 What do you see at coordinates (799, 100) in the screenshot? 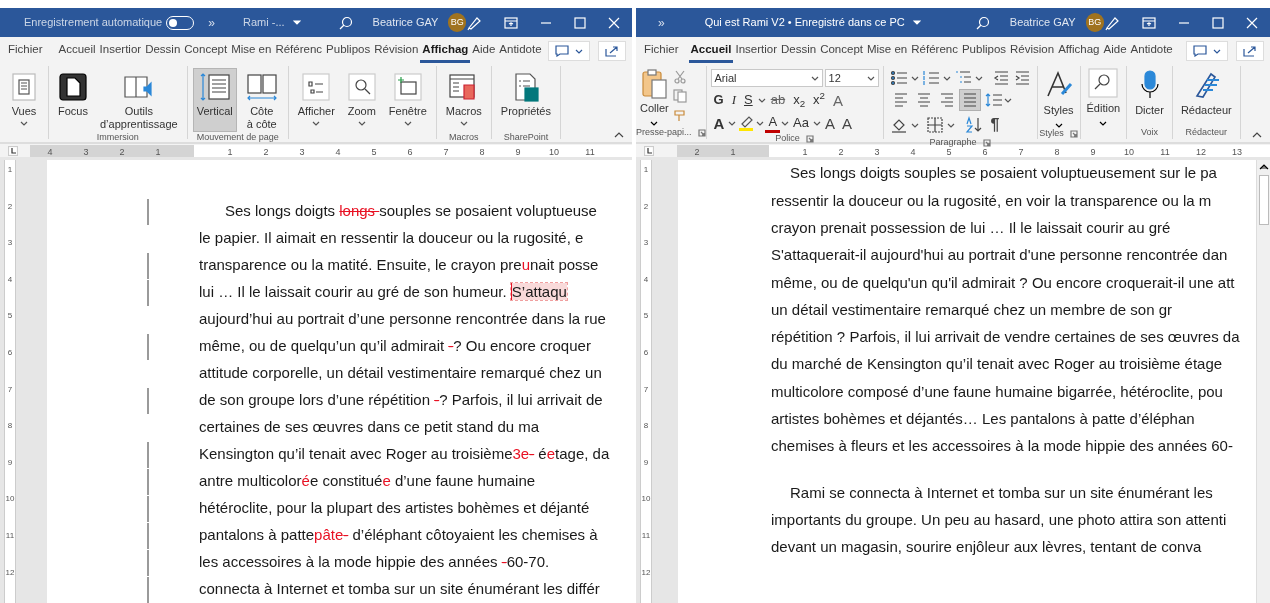
I see `subscript-button: x$_{2}$` at bounding box center [799, 100].